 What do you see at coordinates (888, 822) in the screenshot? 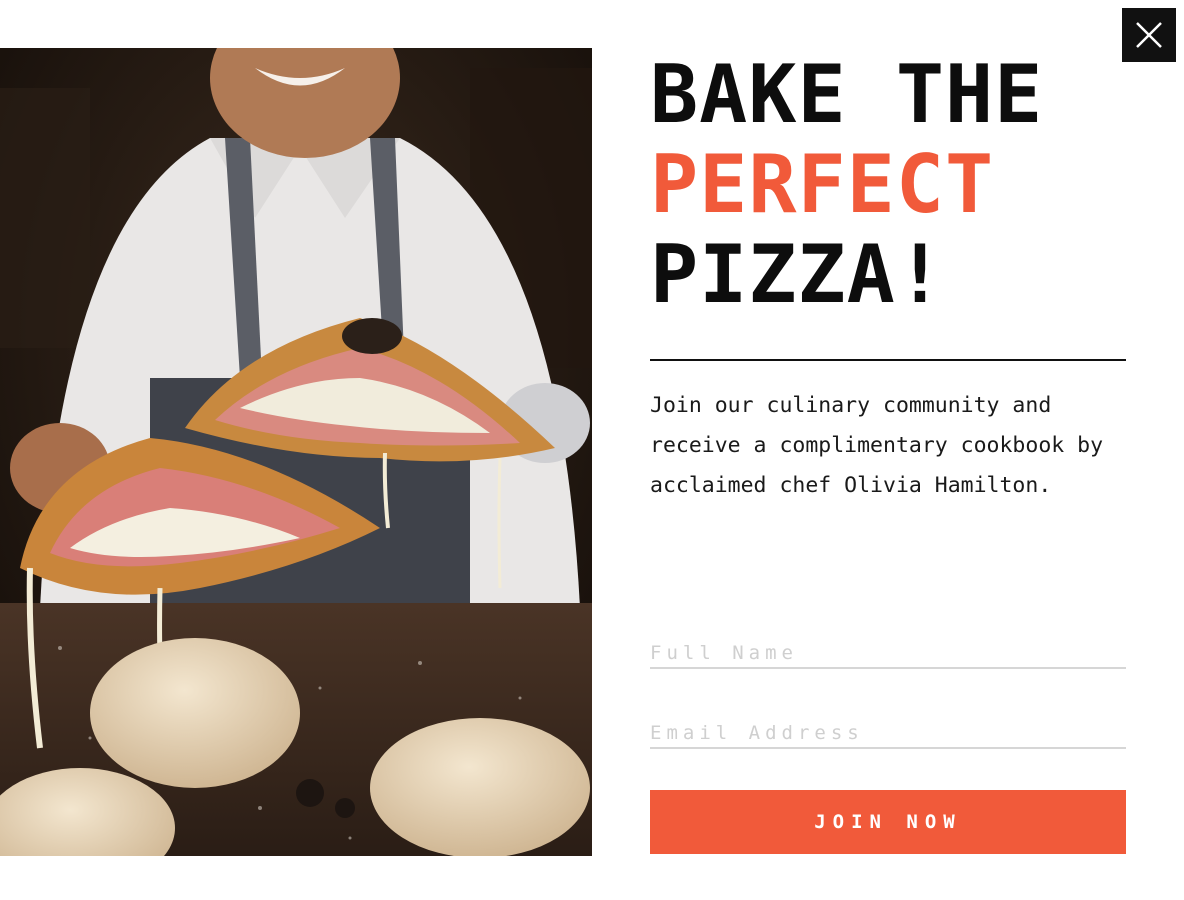
I see `join-now-button: JOIN NOW` at bounding box center [888, 822].